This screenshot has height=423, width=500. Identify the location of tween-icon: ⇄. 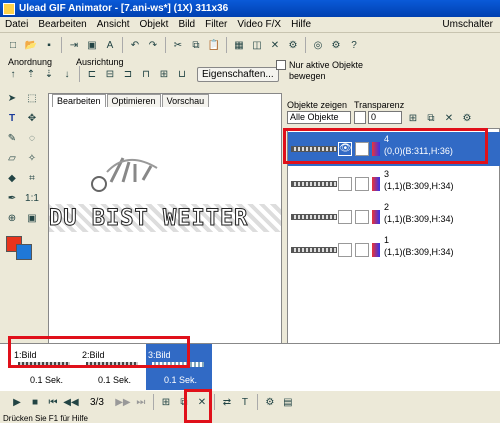
(227, 402).